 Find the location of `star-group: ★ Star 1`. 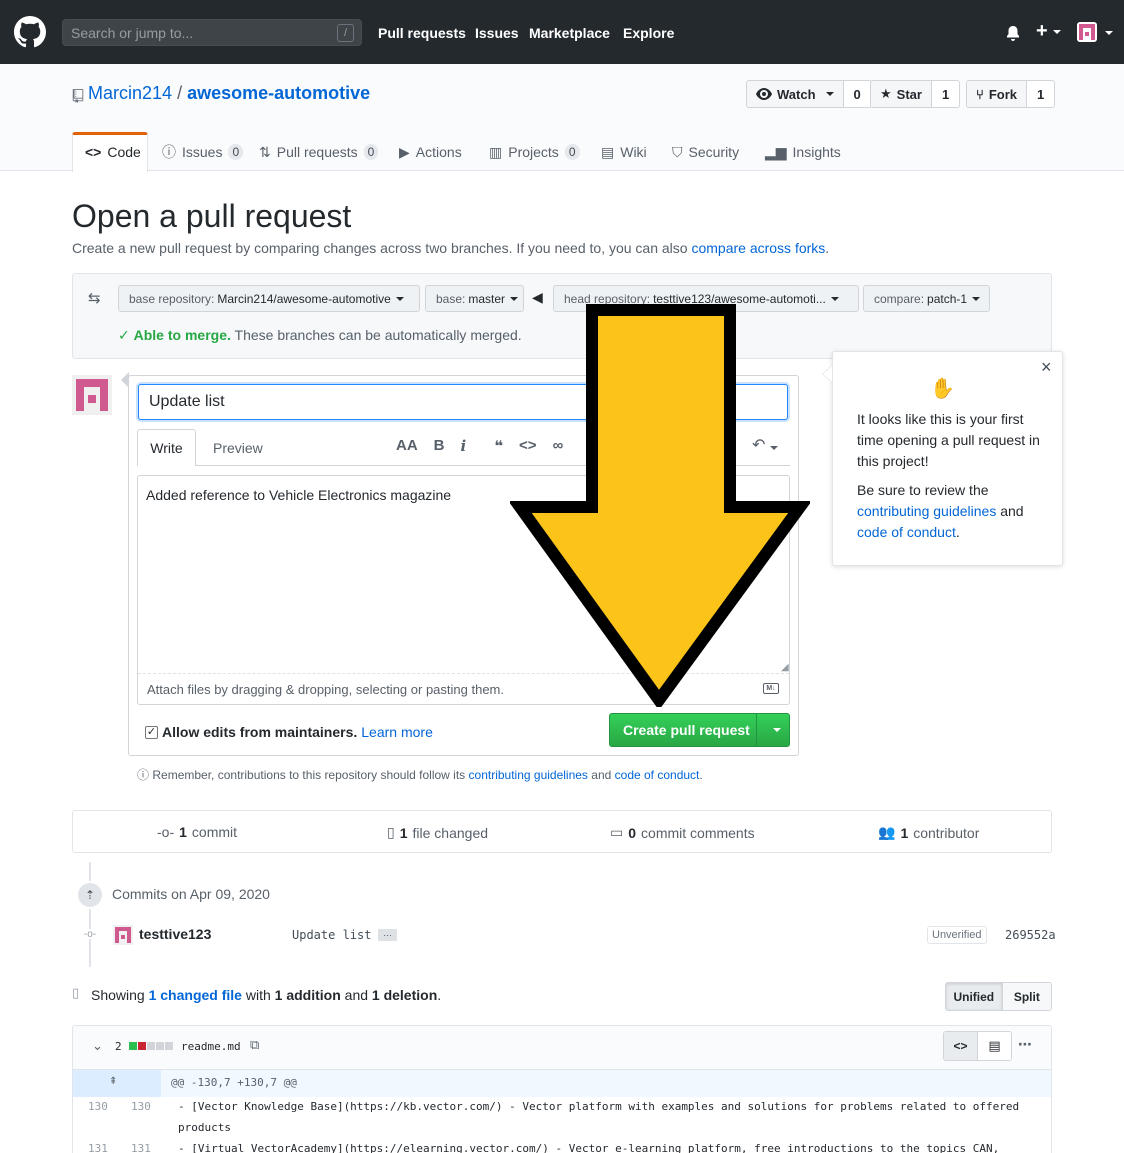

star-group: ★ Star 1 is located at coordinates (915, 94).